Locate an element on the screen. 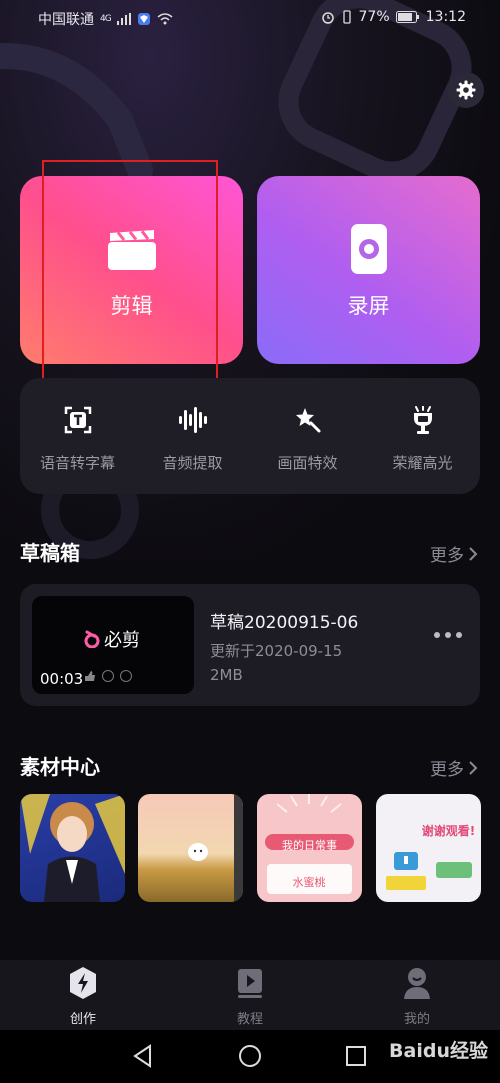 The height and width of the screenshot is (1083, 500). cartoon-animal-image is located at coordinates (215, 848).